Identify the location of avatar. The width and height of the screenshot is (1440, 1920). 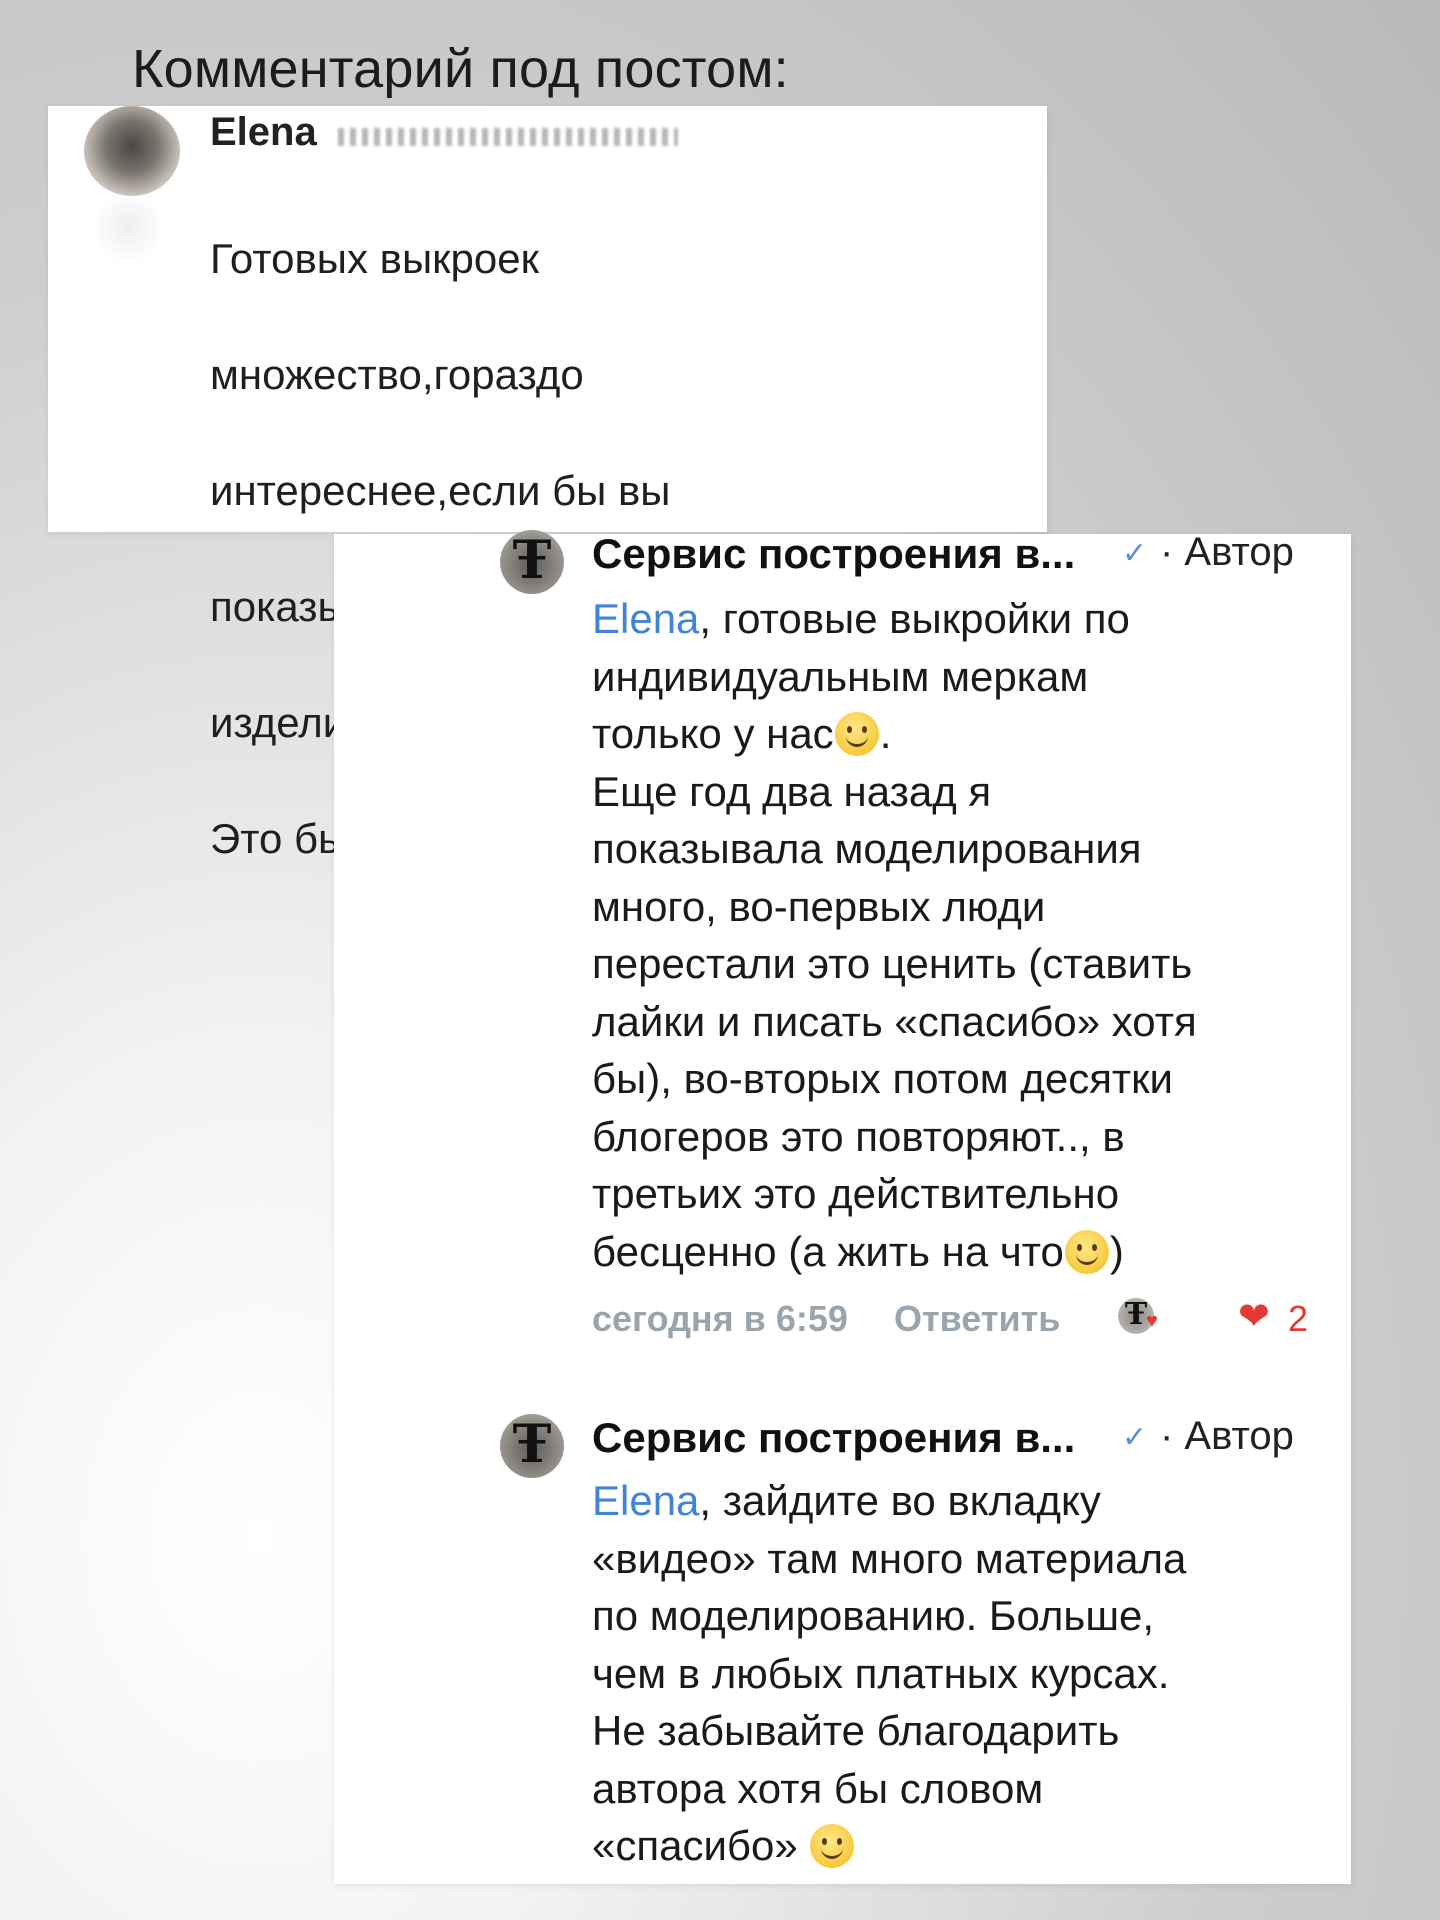
(132, 151).